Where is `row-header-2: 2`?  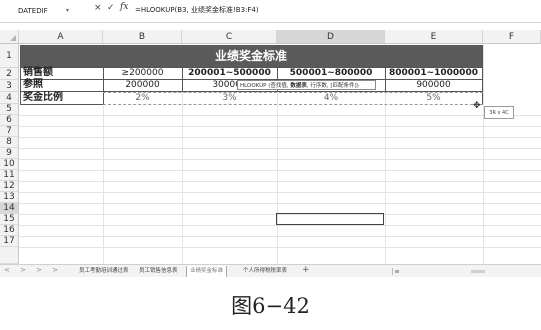
row-header-2: 2 is located at coordinates (9, 74).